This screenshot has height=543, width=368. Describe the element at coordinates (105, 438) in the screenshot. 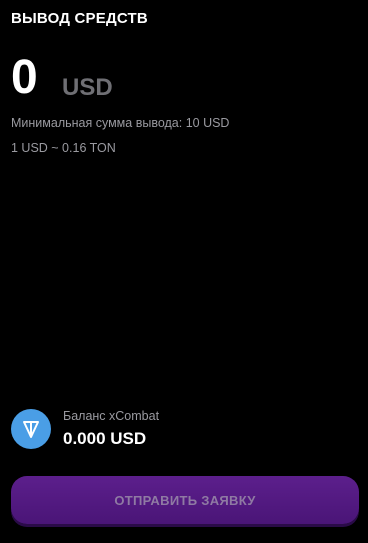

I see `balance-amount: 0.000 USD` at that location.